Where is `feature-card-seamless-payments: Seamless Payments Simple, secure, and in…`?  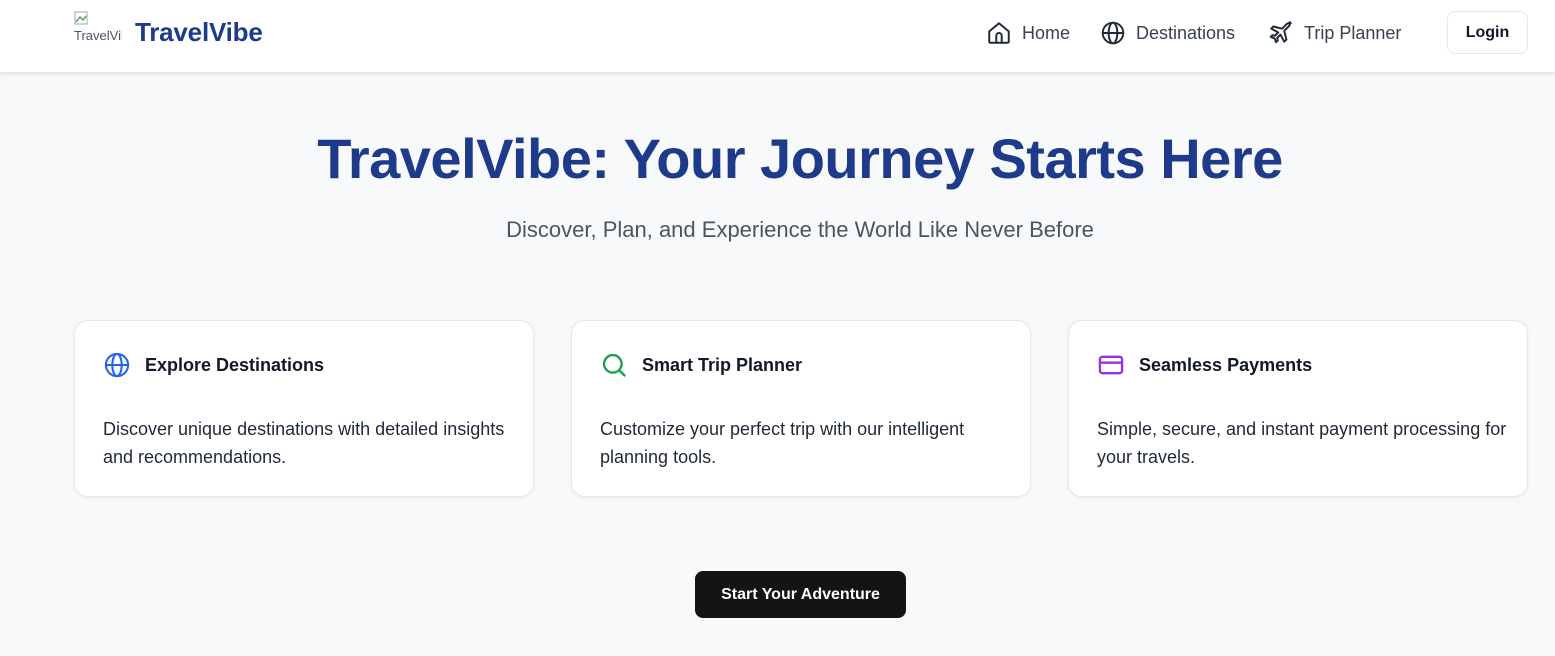
feature-card-seamless-payments: Seamless Payments Simple, secure, and in… is located at coordinates (1298, 408).